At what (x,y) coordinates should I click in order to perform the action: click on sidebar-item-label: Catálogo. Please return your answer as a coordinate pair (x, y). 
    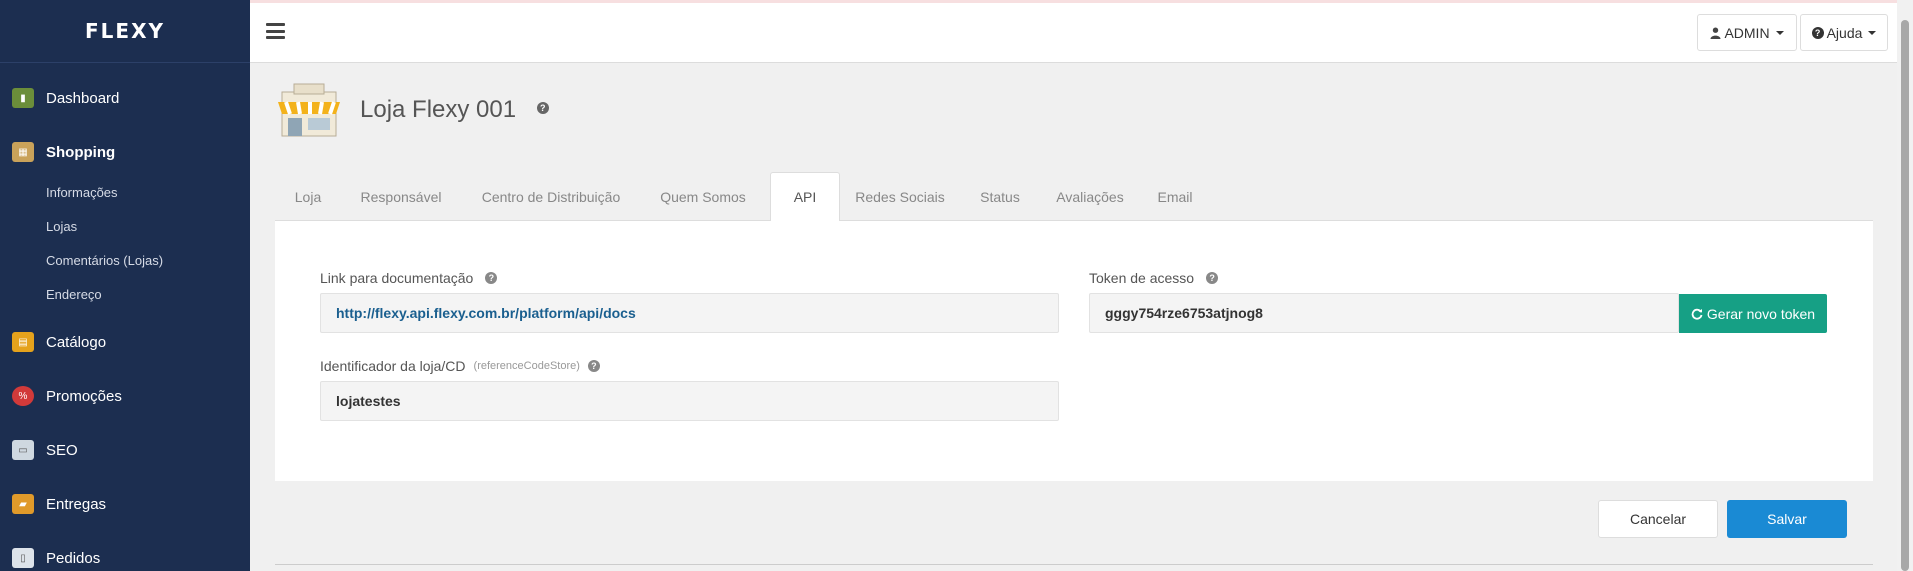
    Looking at the image, I should click on (76, 342).